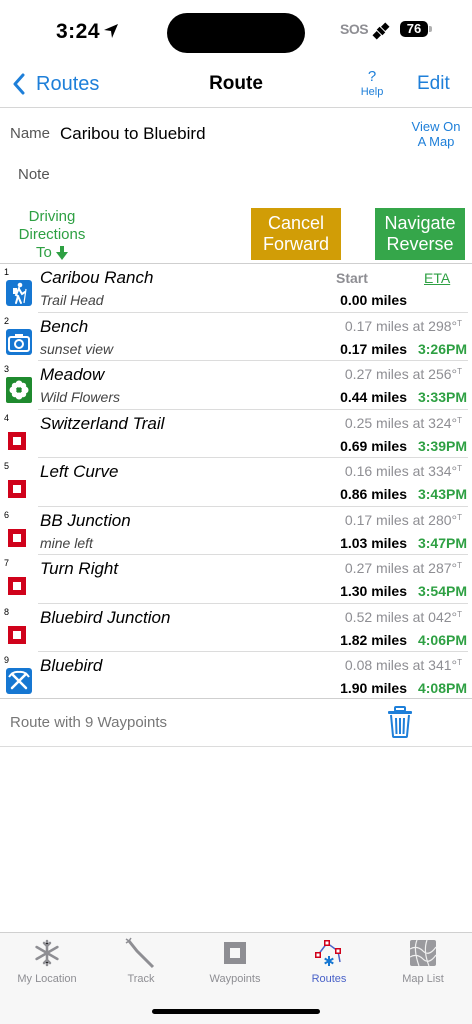 The width and height of the screenshot is (472, 1024). What do you see at coordinates (373, 591) in the screenshot?
I see `cumulative-distance: 1.30 miles` at bounding box center [373, 591].